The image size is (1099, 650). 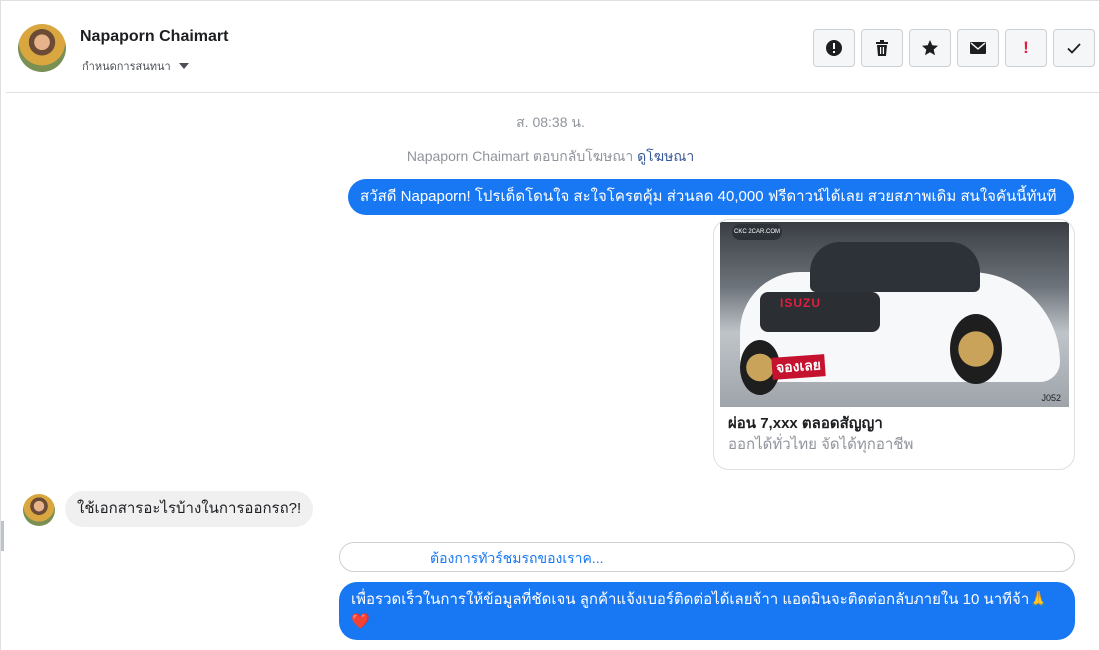 What do you see at coordinates (665, 156) in the screenshot?
I see `view-ad-link: ดูโฆษณา` at bounding box center [665, 156].